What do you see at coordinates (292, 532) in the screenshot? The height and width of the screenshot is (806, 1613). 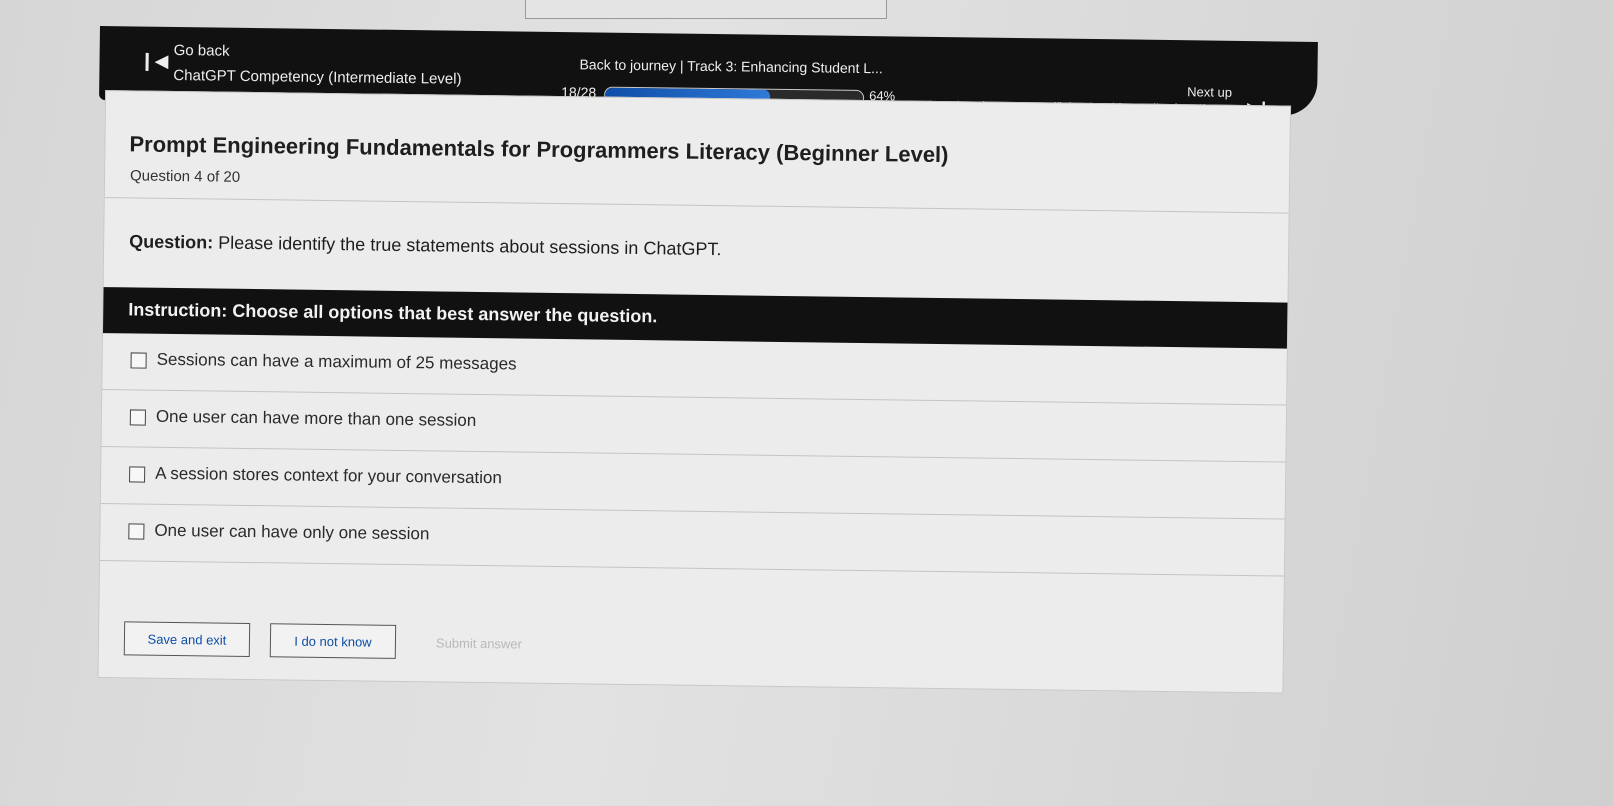 I see `option-label: One user can have only one session` at bounding box center [292, 532].